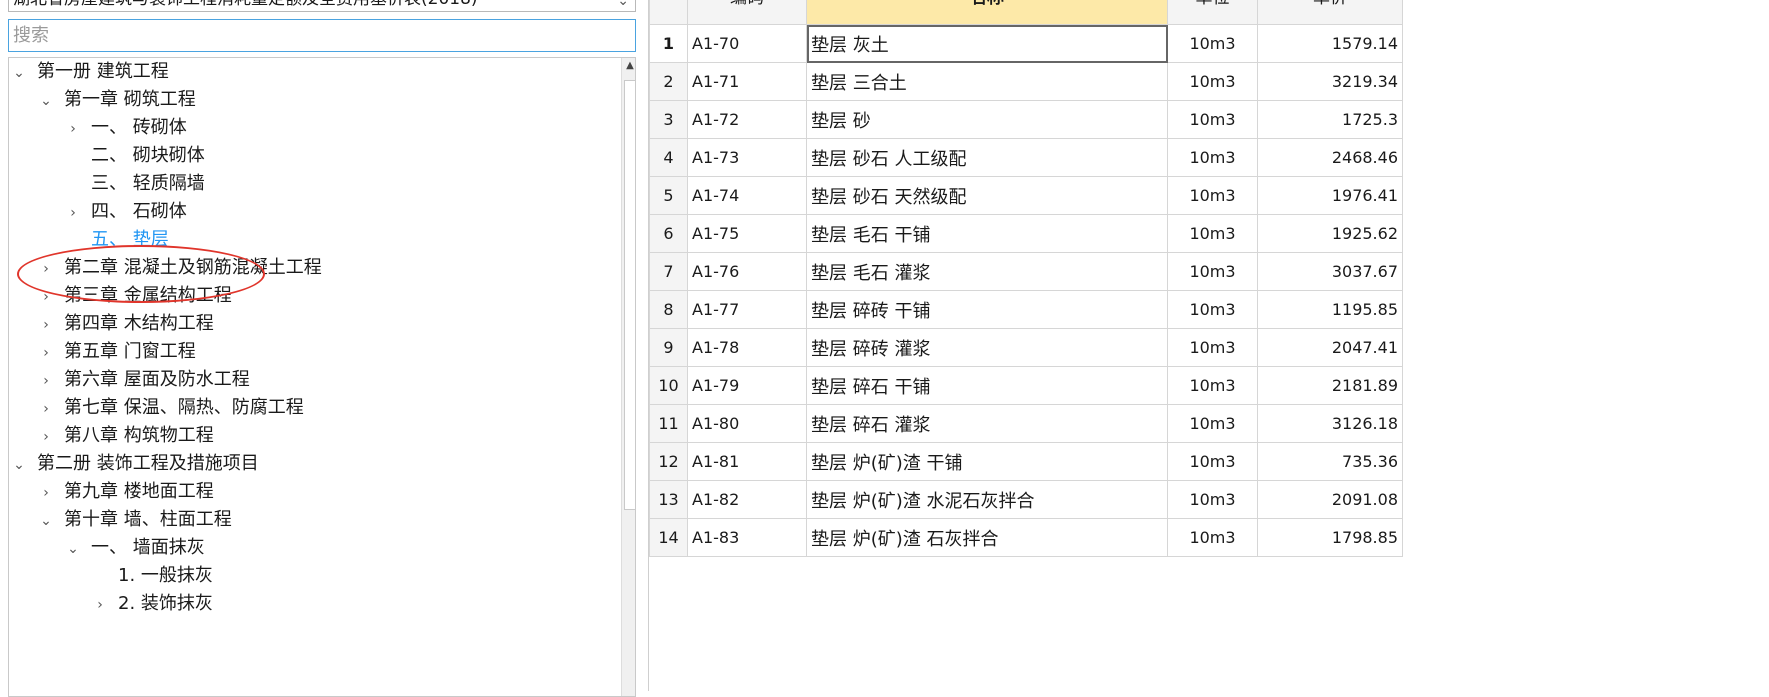 The width and height of the screenshot is (1769, 697). Describe the element at coordinates (117, 240) in the screenshot. I see `tree-node: 五、 垫层` at that location.